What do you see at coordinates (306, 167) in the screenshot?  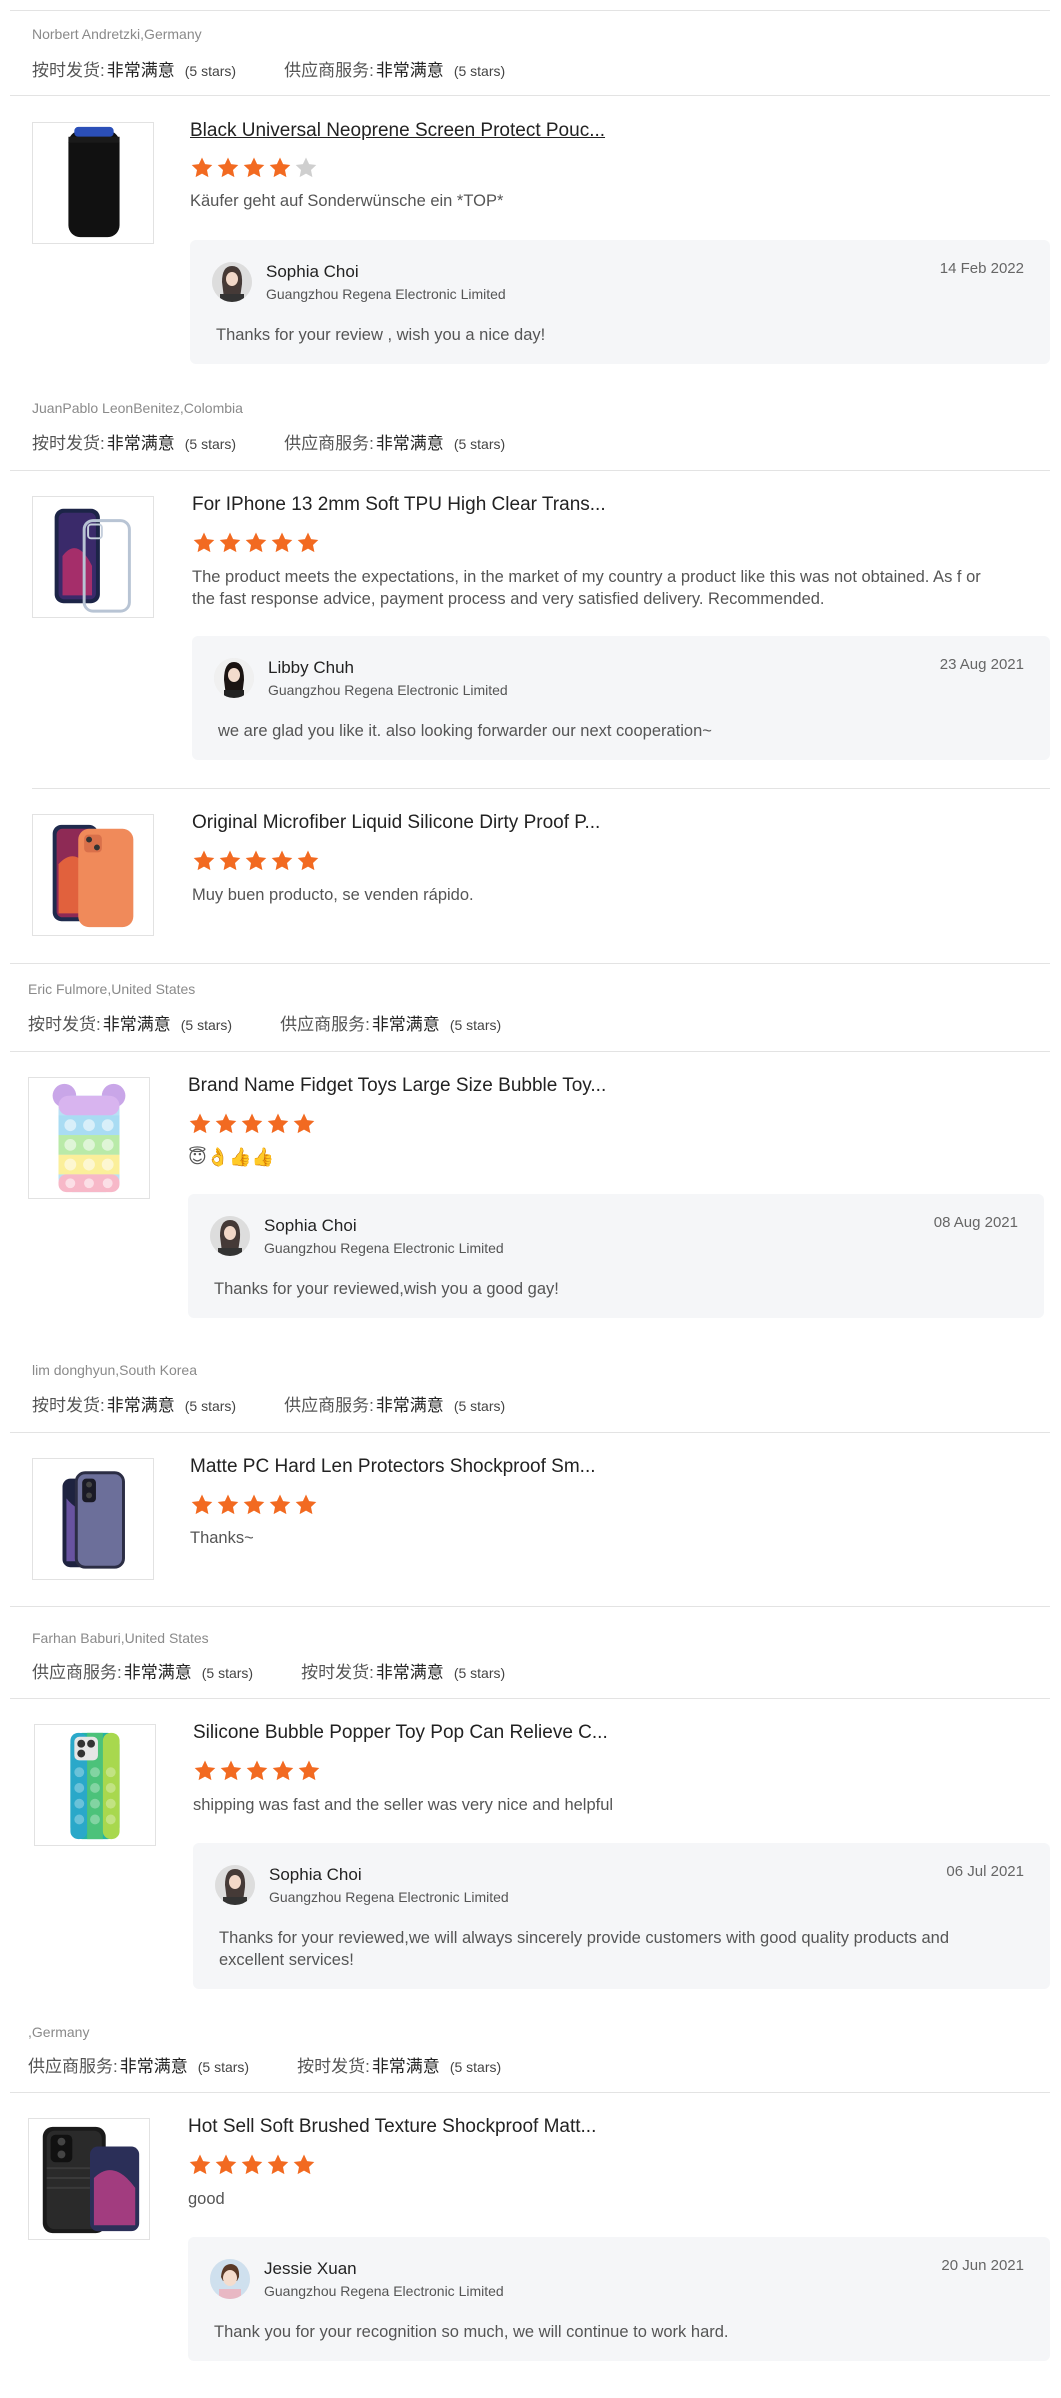 I see `star-empty-icon` at bounding box center [306, 167].